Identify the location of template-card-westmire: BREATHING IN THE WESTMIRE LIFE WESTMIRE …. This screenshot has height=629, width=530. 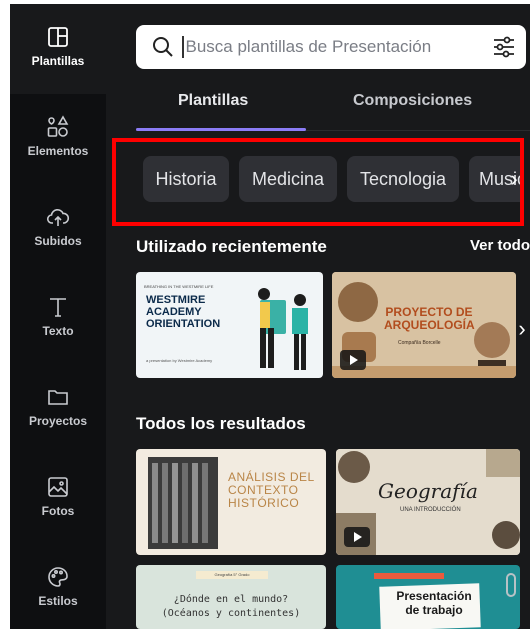
(229, 325).